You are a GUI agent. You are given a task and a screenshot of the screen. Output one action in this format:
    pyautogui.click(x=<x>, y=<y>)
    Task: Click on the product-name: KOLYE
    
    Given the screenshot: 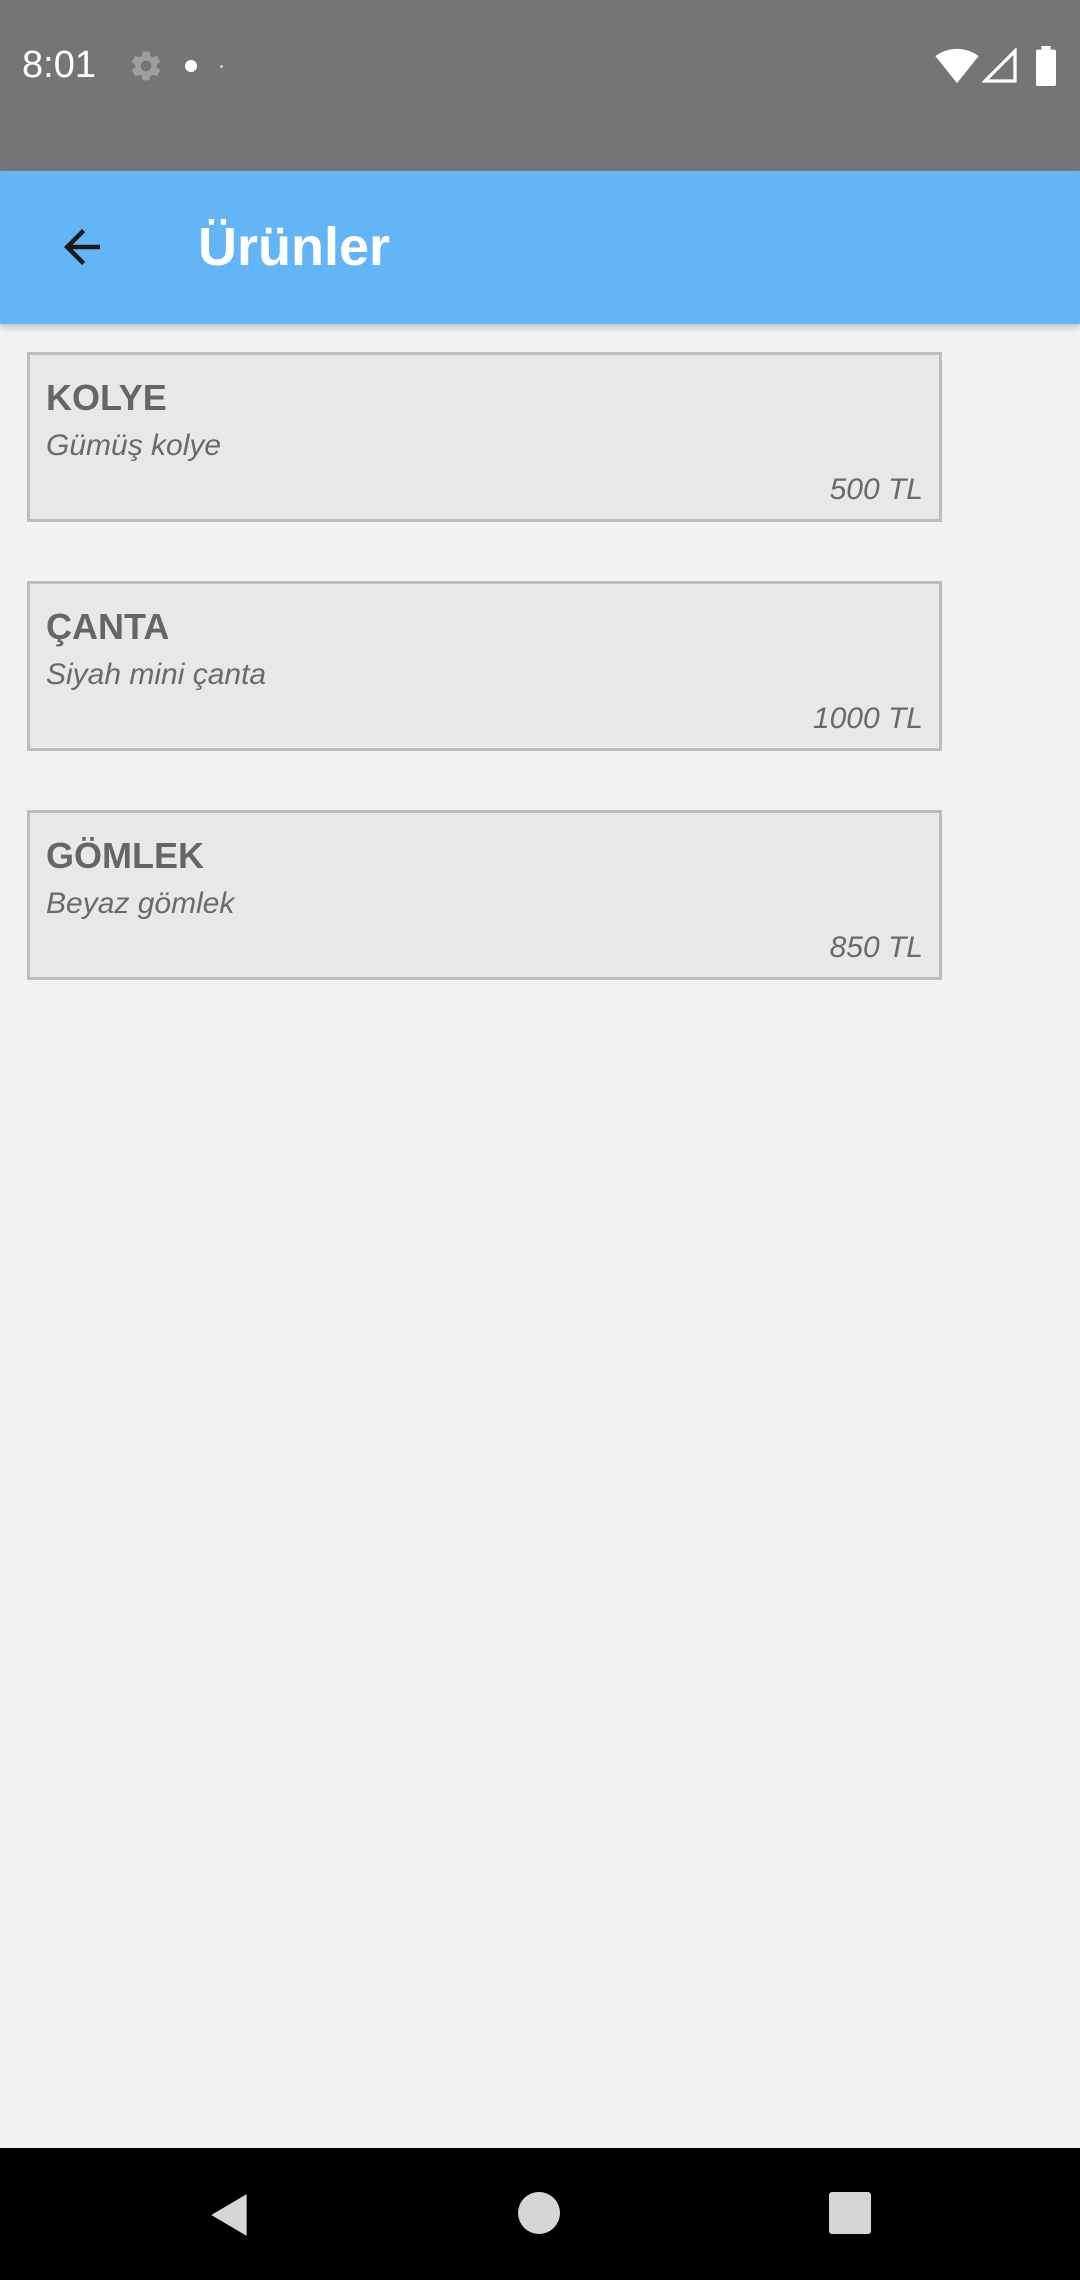 What is the action you would take?
    pyautogui.click(x=106, y=397)
    